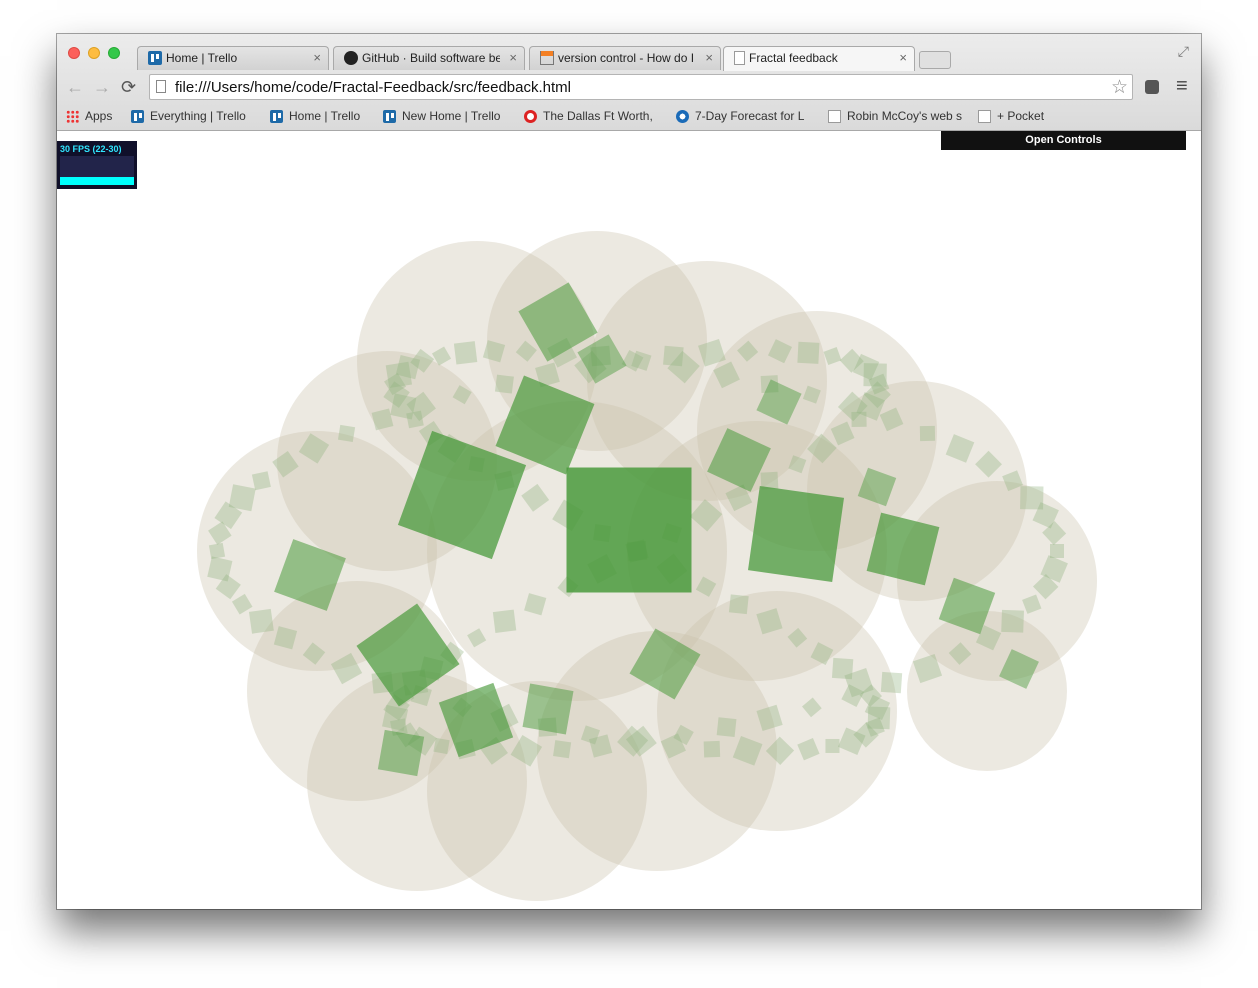 The width and height of the screenshot is (1258, 988). Describe the element at coordinates (97, 181) in the screenshot. I see `fps-bar` at that location.